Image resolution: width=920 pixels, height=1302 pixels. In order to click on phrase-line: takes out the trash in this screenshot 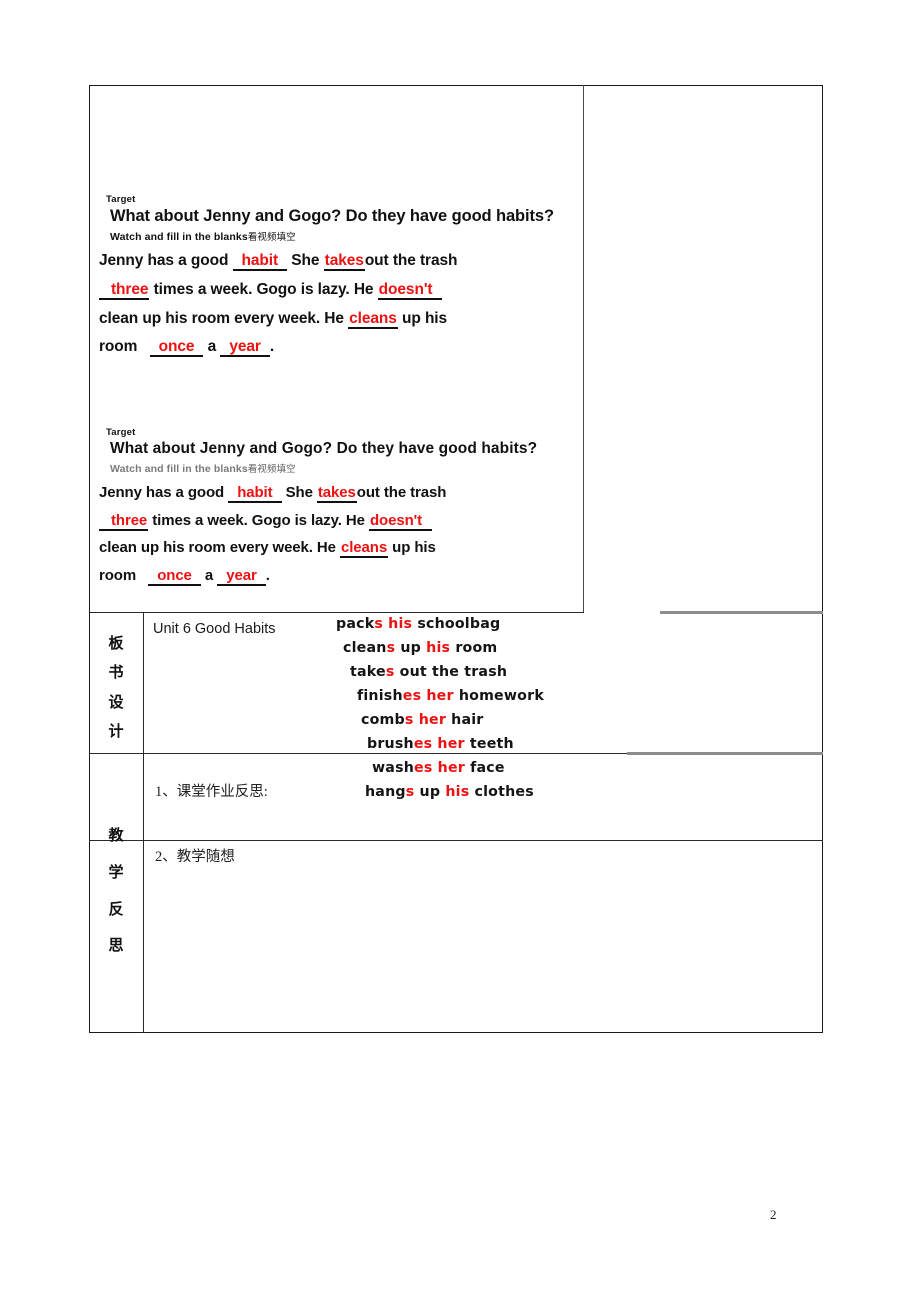, I will do `click(486, 672)`.